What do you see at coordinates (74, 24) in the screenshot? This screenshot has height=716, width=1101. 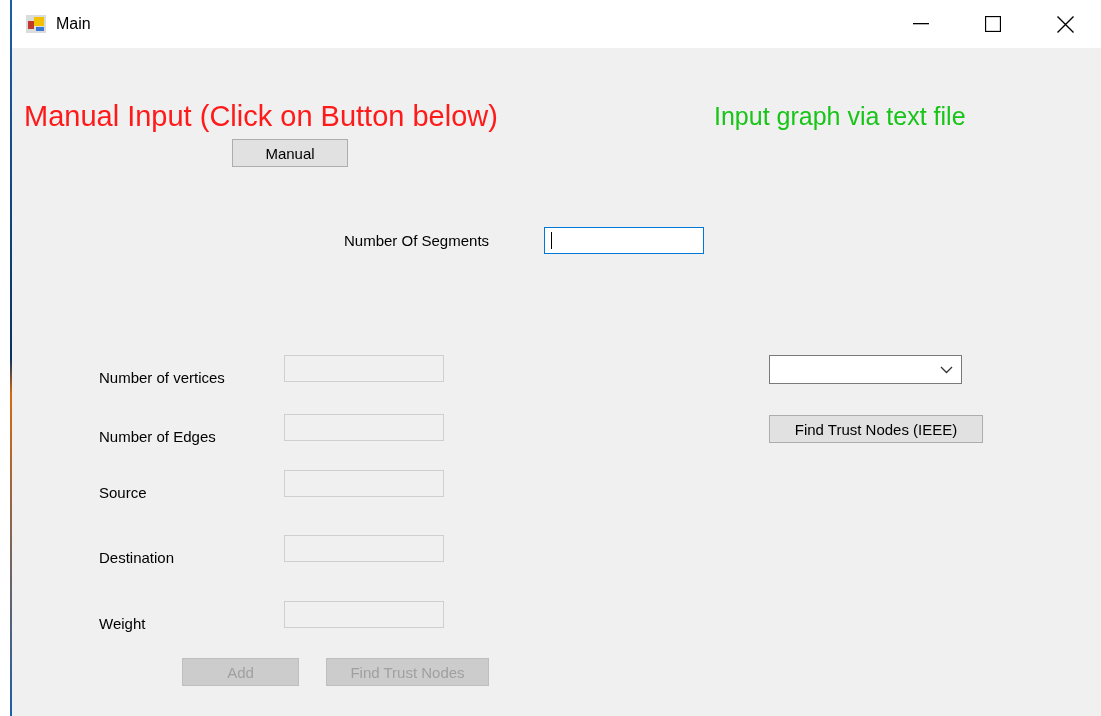 I see `window-title: Main` at bounding box center [74, 24].